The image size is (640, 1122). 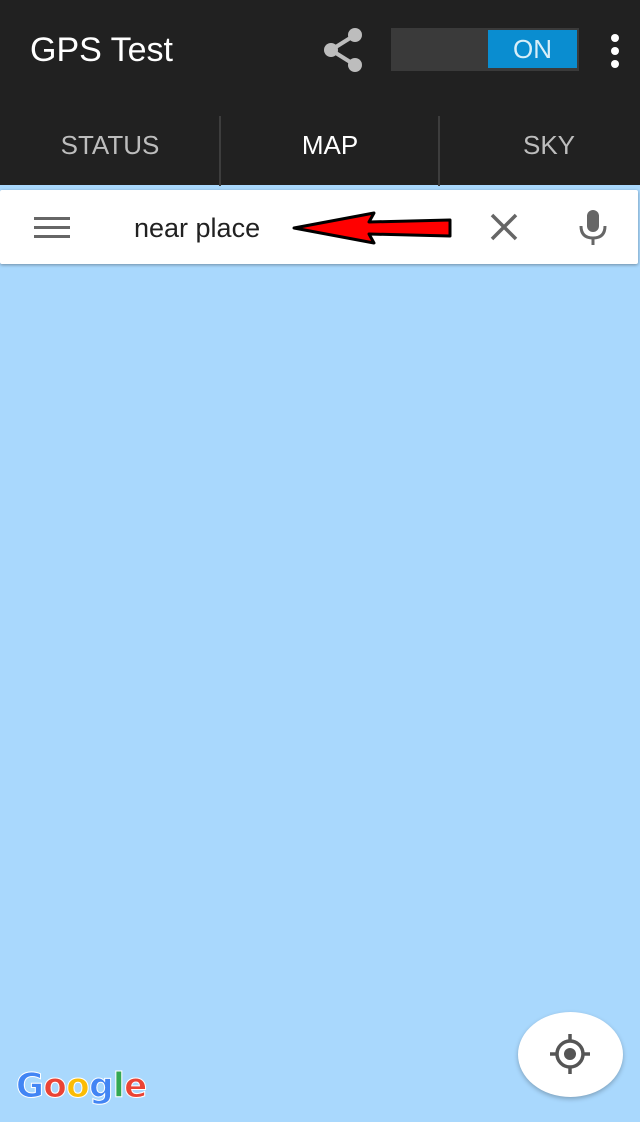 I want to click on more-vert-icon, so click(x=615, y=50).